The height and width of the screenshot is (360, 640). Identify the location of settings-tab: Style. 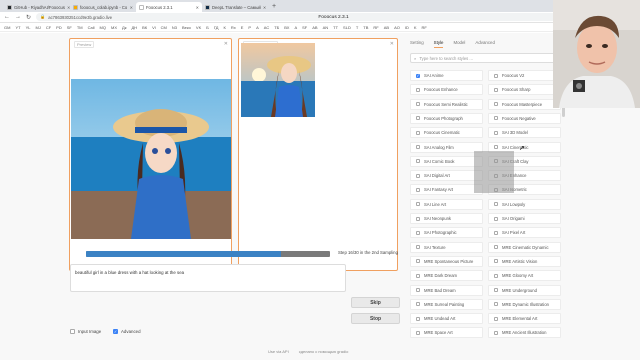
(438, 44).